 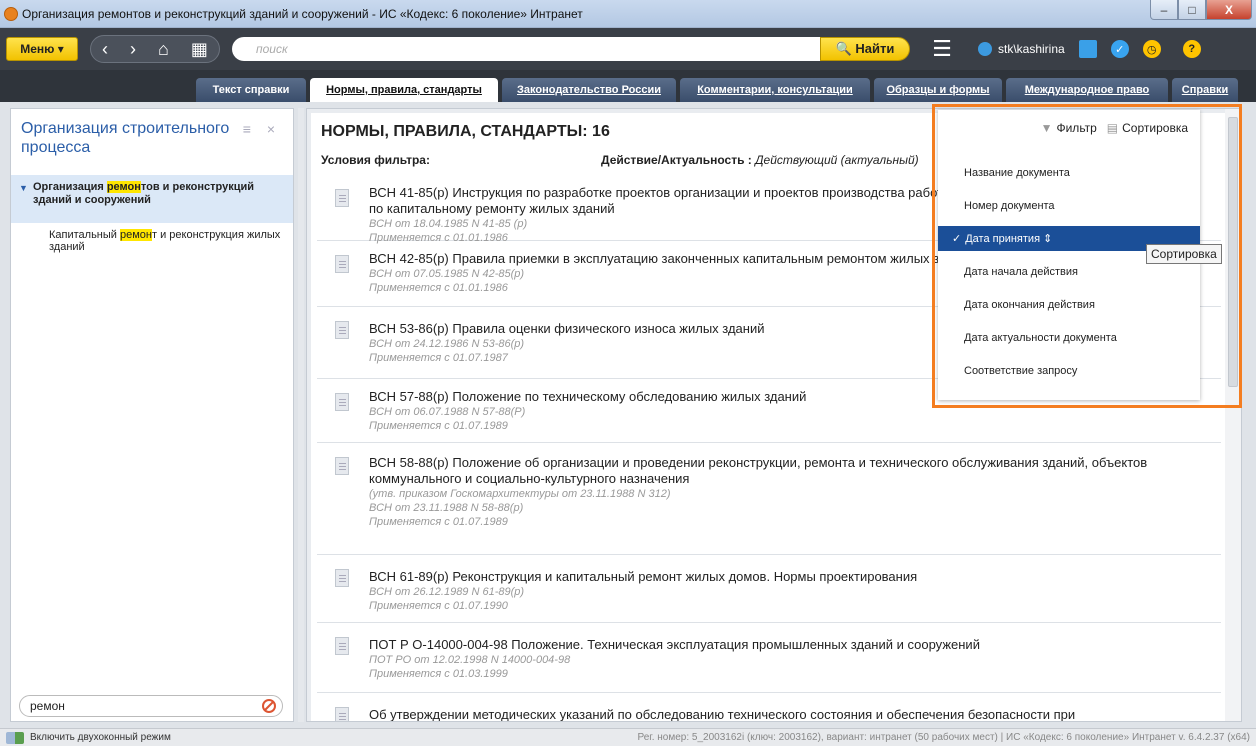 What do you see at coordinates (1087, 90) in the screenshot?
I see `tab-international: Международное право` at bounding box center [1087, 90].